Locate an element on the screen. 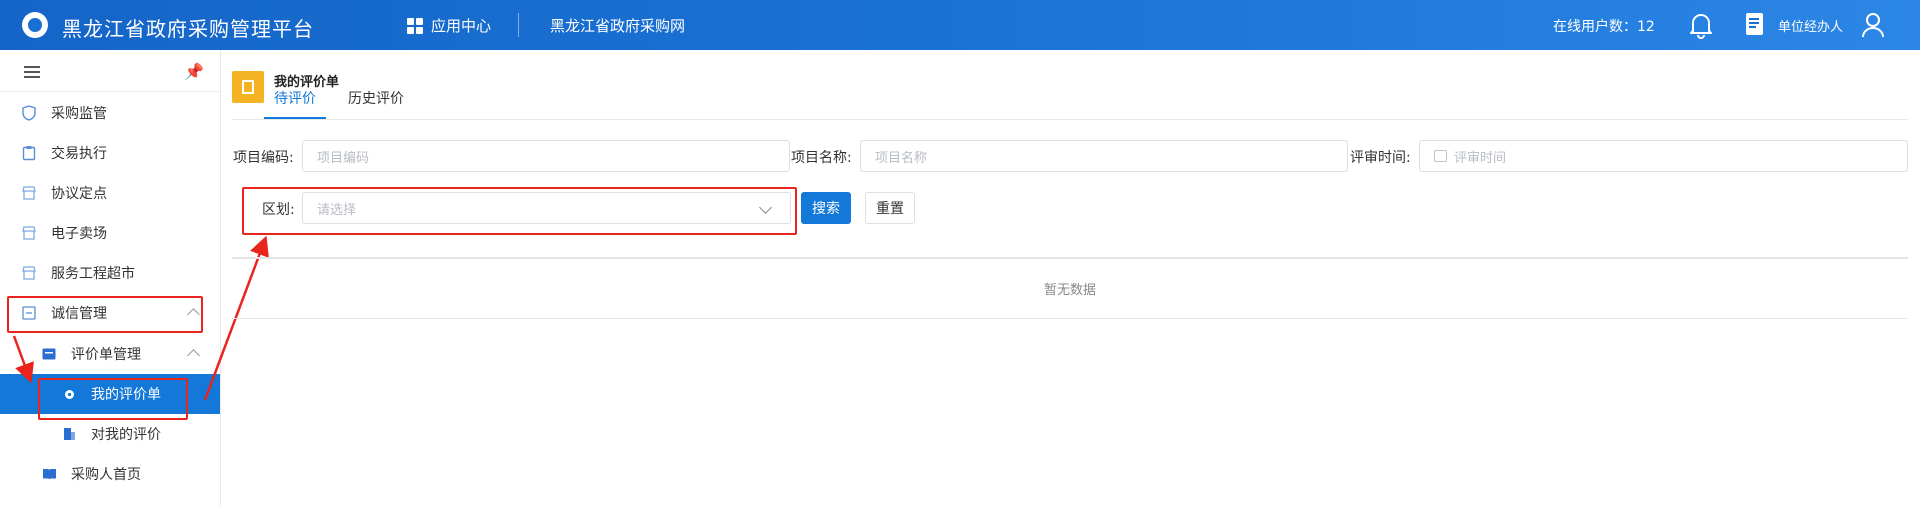 The image size is (1920, 507). chevron-up-icon is located at coordinates (193, 355).